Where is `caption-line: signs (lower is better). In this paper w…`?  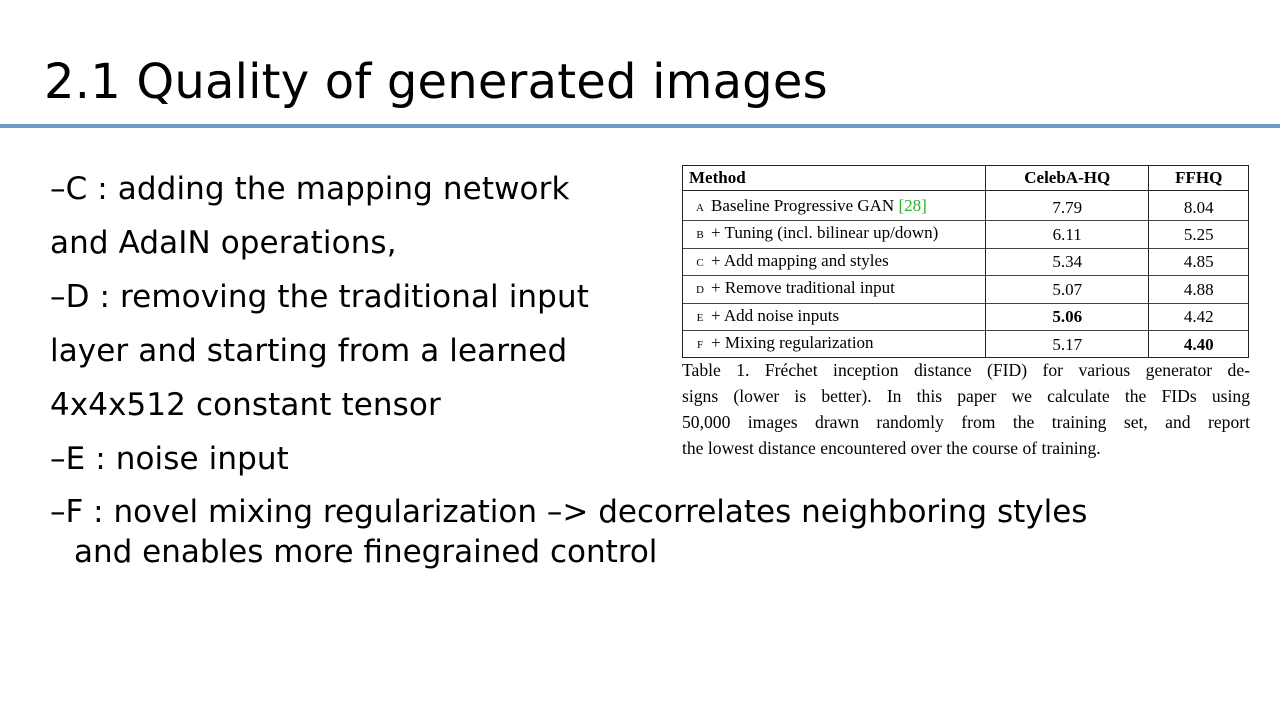 caption-line: signs (lower is better). In this paper w… is located at coordinates (966, 396).